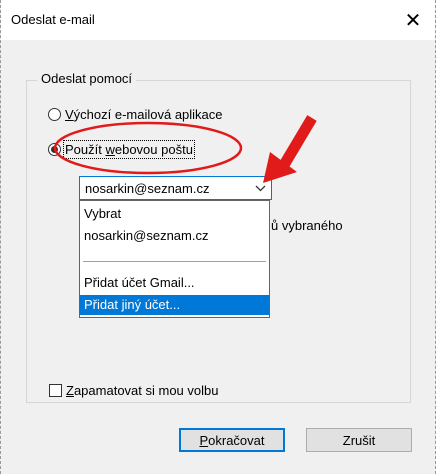 This screenshot has width=436, height=474. Describe the element at coordinates (147, 188) in the screenshot. I see `account-select-value: nosarkin@seznam.cz` at that location.